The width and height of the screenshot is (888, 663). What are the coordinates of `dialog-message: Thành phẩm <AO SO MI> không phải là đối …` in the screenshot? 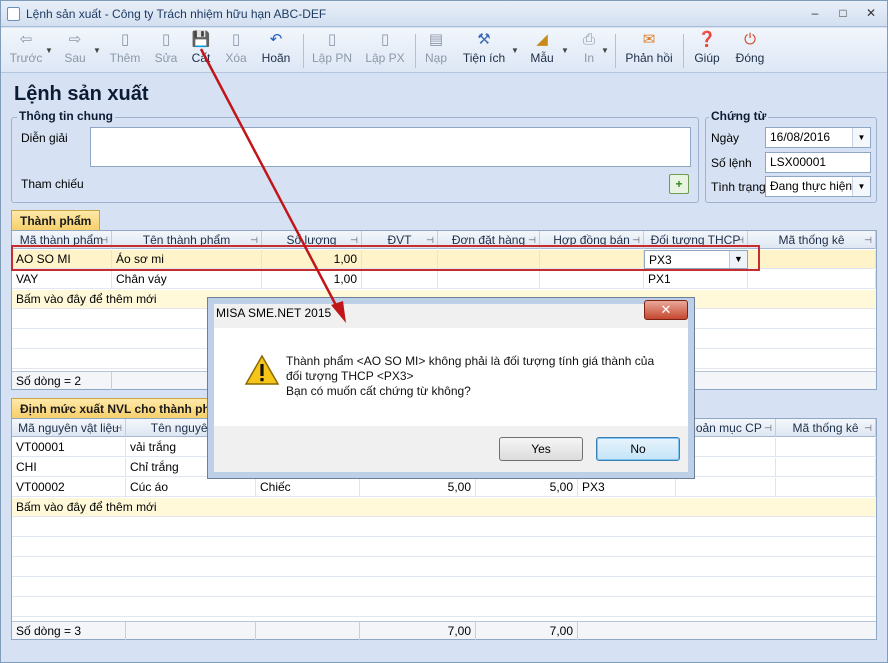 It's located at (470, 376).